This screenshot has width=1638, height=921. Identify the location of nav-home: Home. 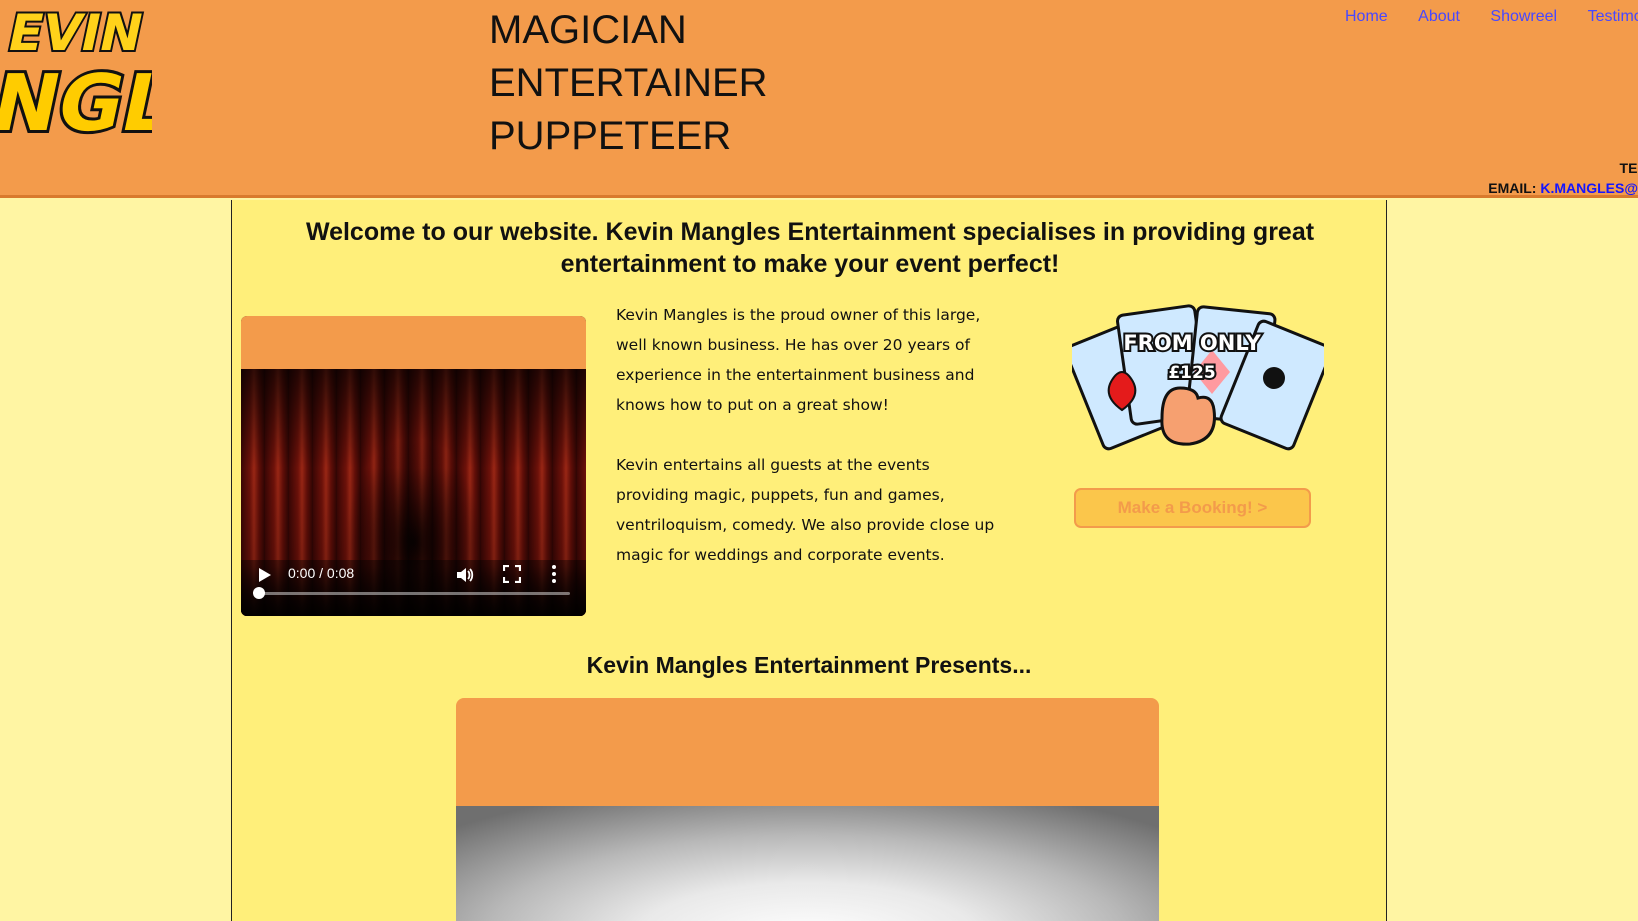
(1366, 17).